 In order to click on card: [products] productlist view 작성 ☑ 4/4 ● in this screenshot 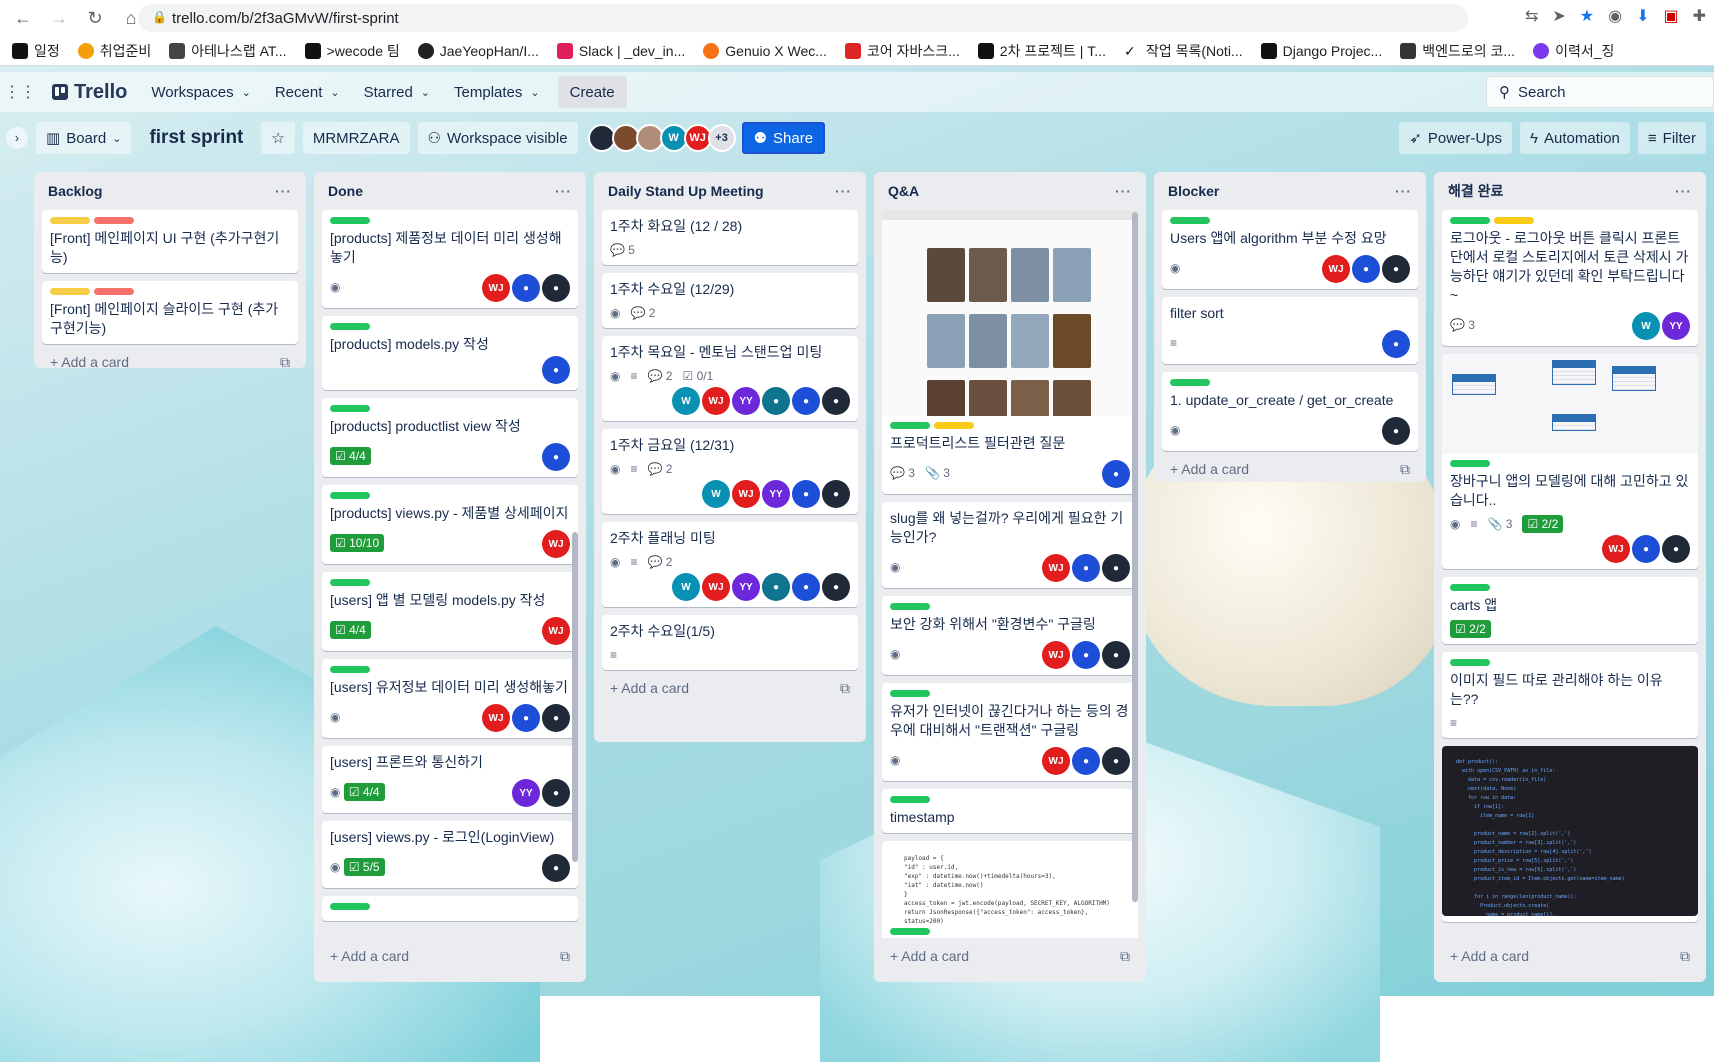, I will do `click(450, 437)`.